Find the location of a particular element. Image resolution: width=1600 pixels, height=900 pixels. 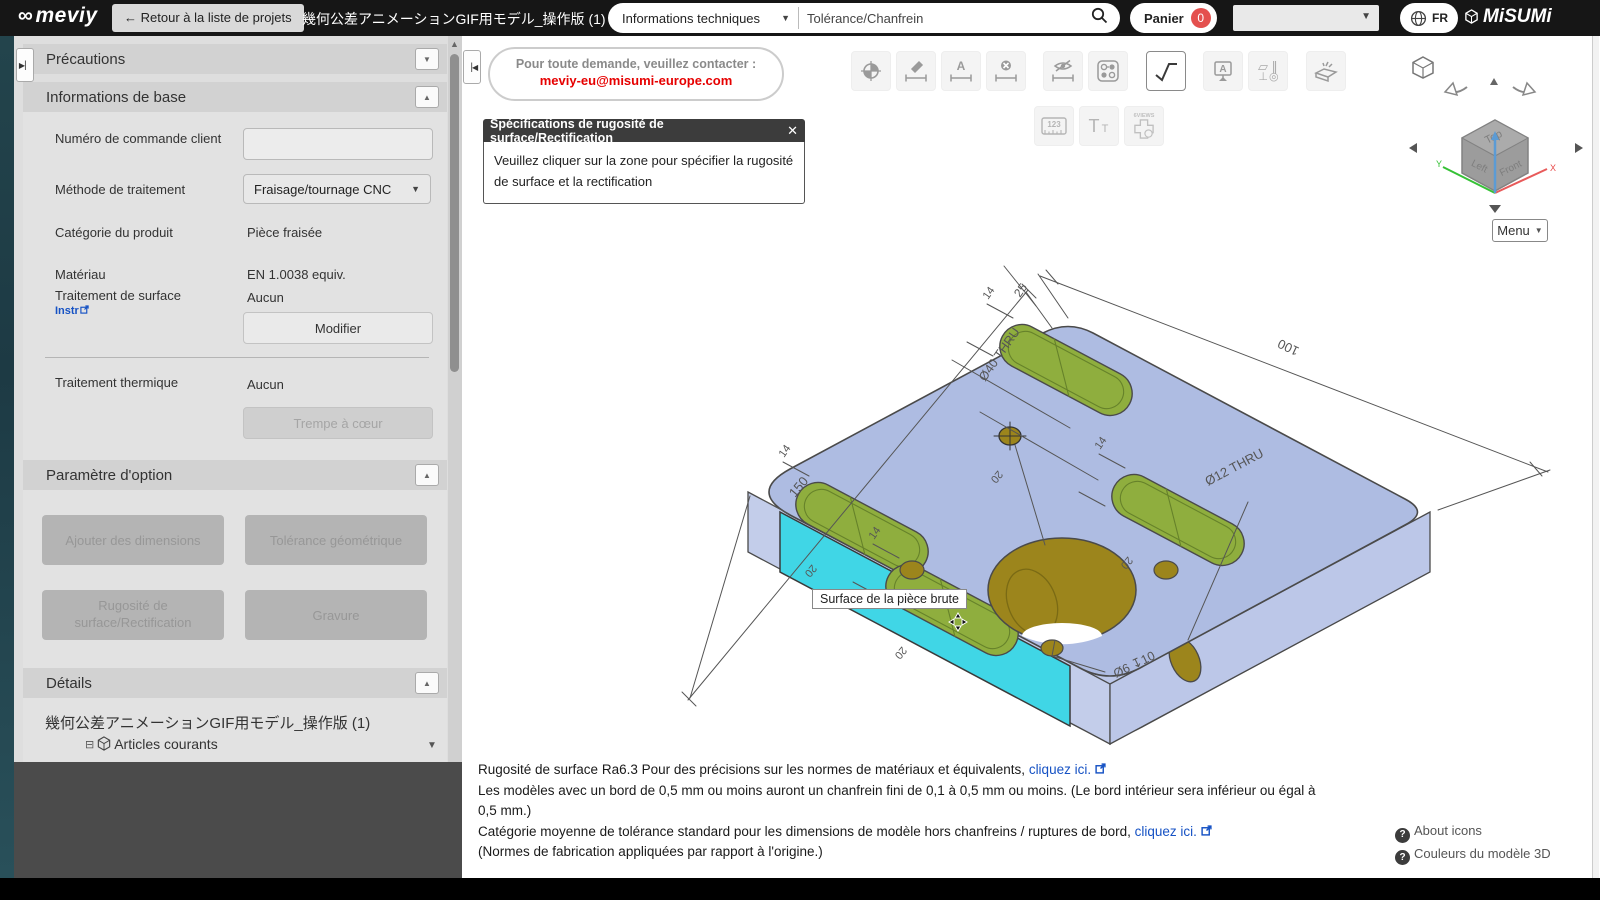

heat-treatment-label: Traitement thermique is located at coordinates (117, 382).